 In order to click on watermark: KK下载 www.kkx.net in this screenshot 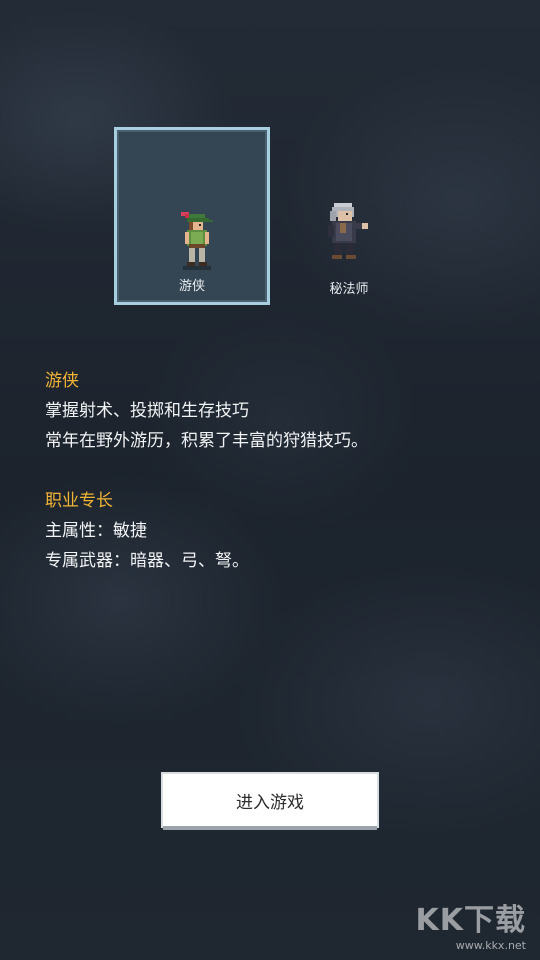, I will do `click(471, 923)`.